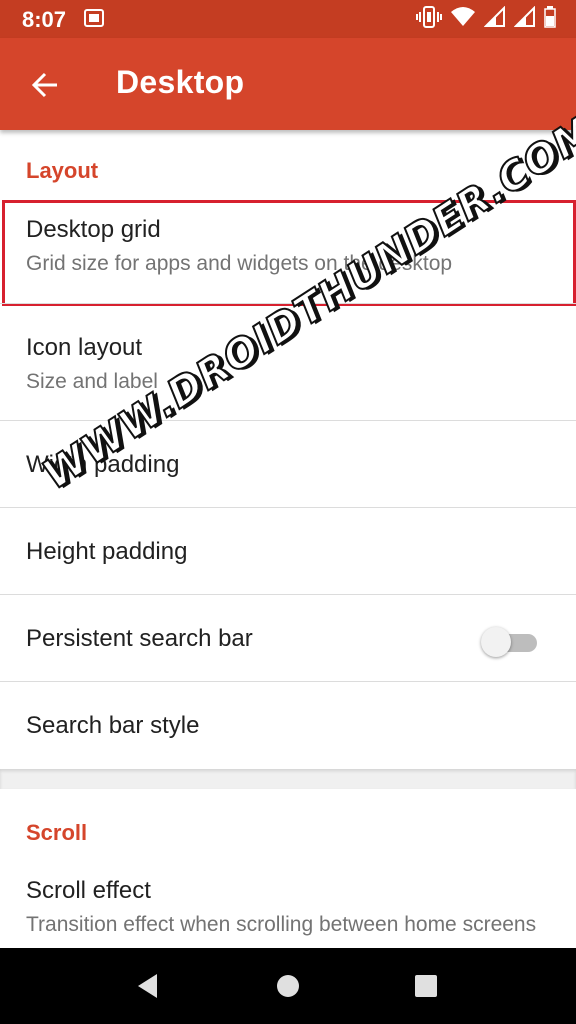 The image size is (576, 1024). What do you see at coordinates (288, 779) in the screenshot?
I see `section-separator` at bounding box center [288, 779].